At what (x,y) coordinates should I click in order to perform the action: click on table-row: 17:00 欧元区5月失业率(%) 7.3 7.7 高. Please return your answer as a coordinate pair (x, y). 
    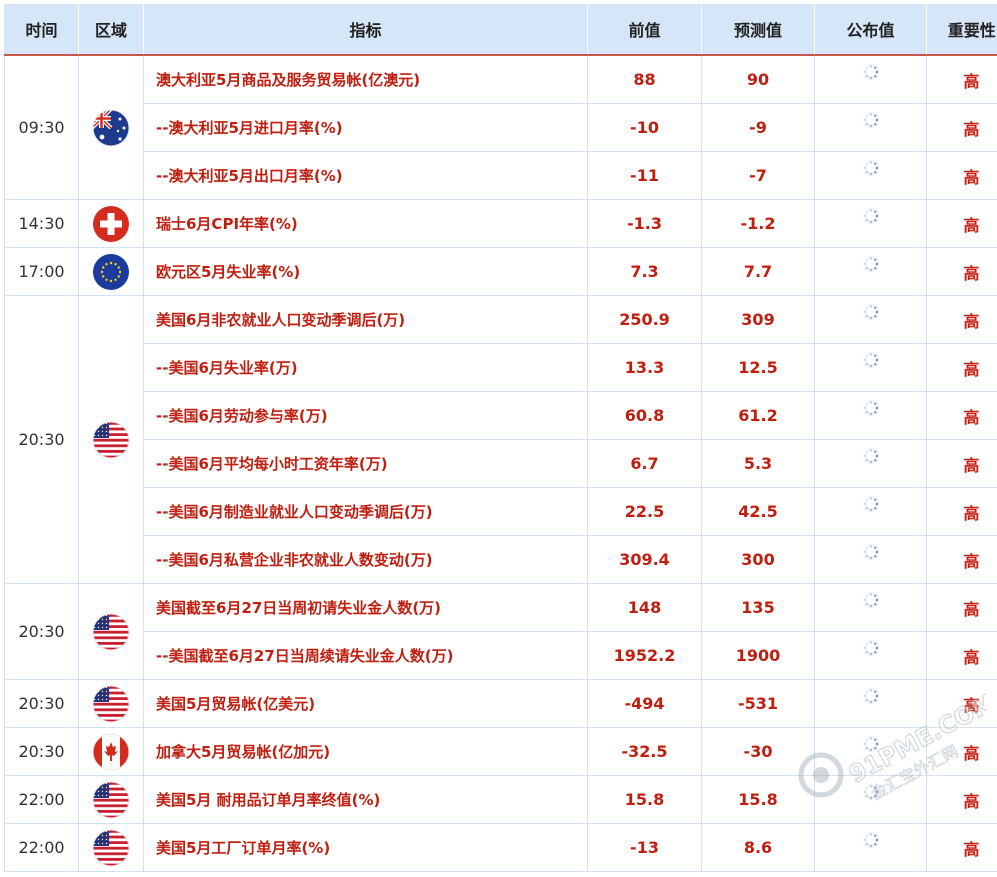
    Looking at the image, I should click on (500, 271).